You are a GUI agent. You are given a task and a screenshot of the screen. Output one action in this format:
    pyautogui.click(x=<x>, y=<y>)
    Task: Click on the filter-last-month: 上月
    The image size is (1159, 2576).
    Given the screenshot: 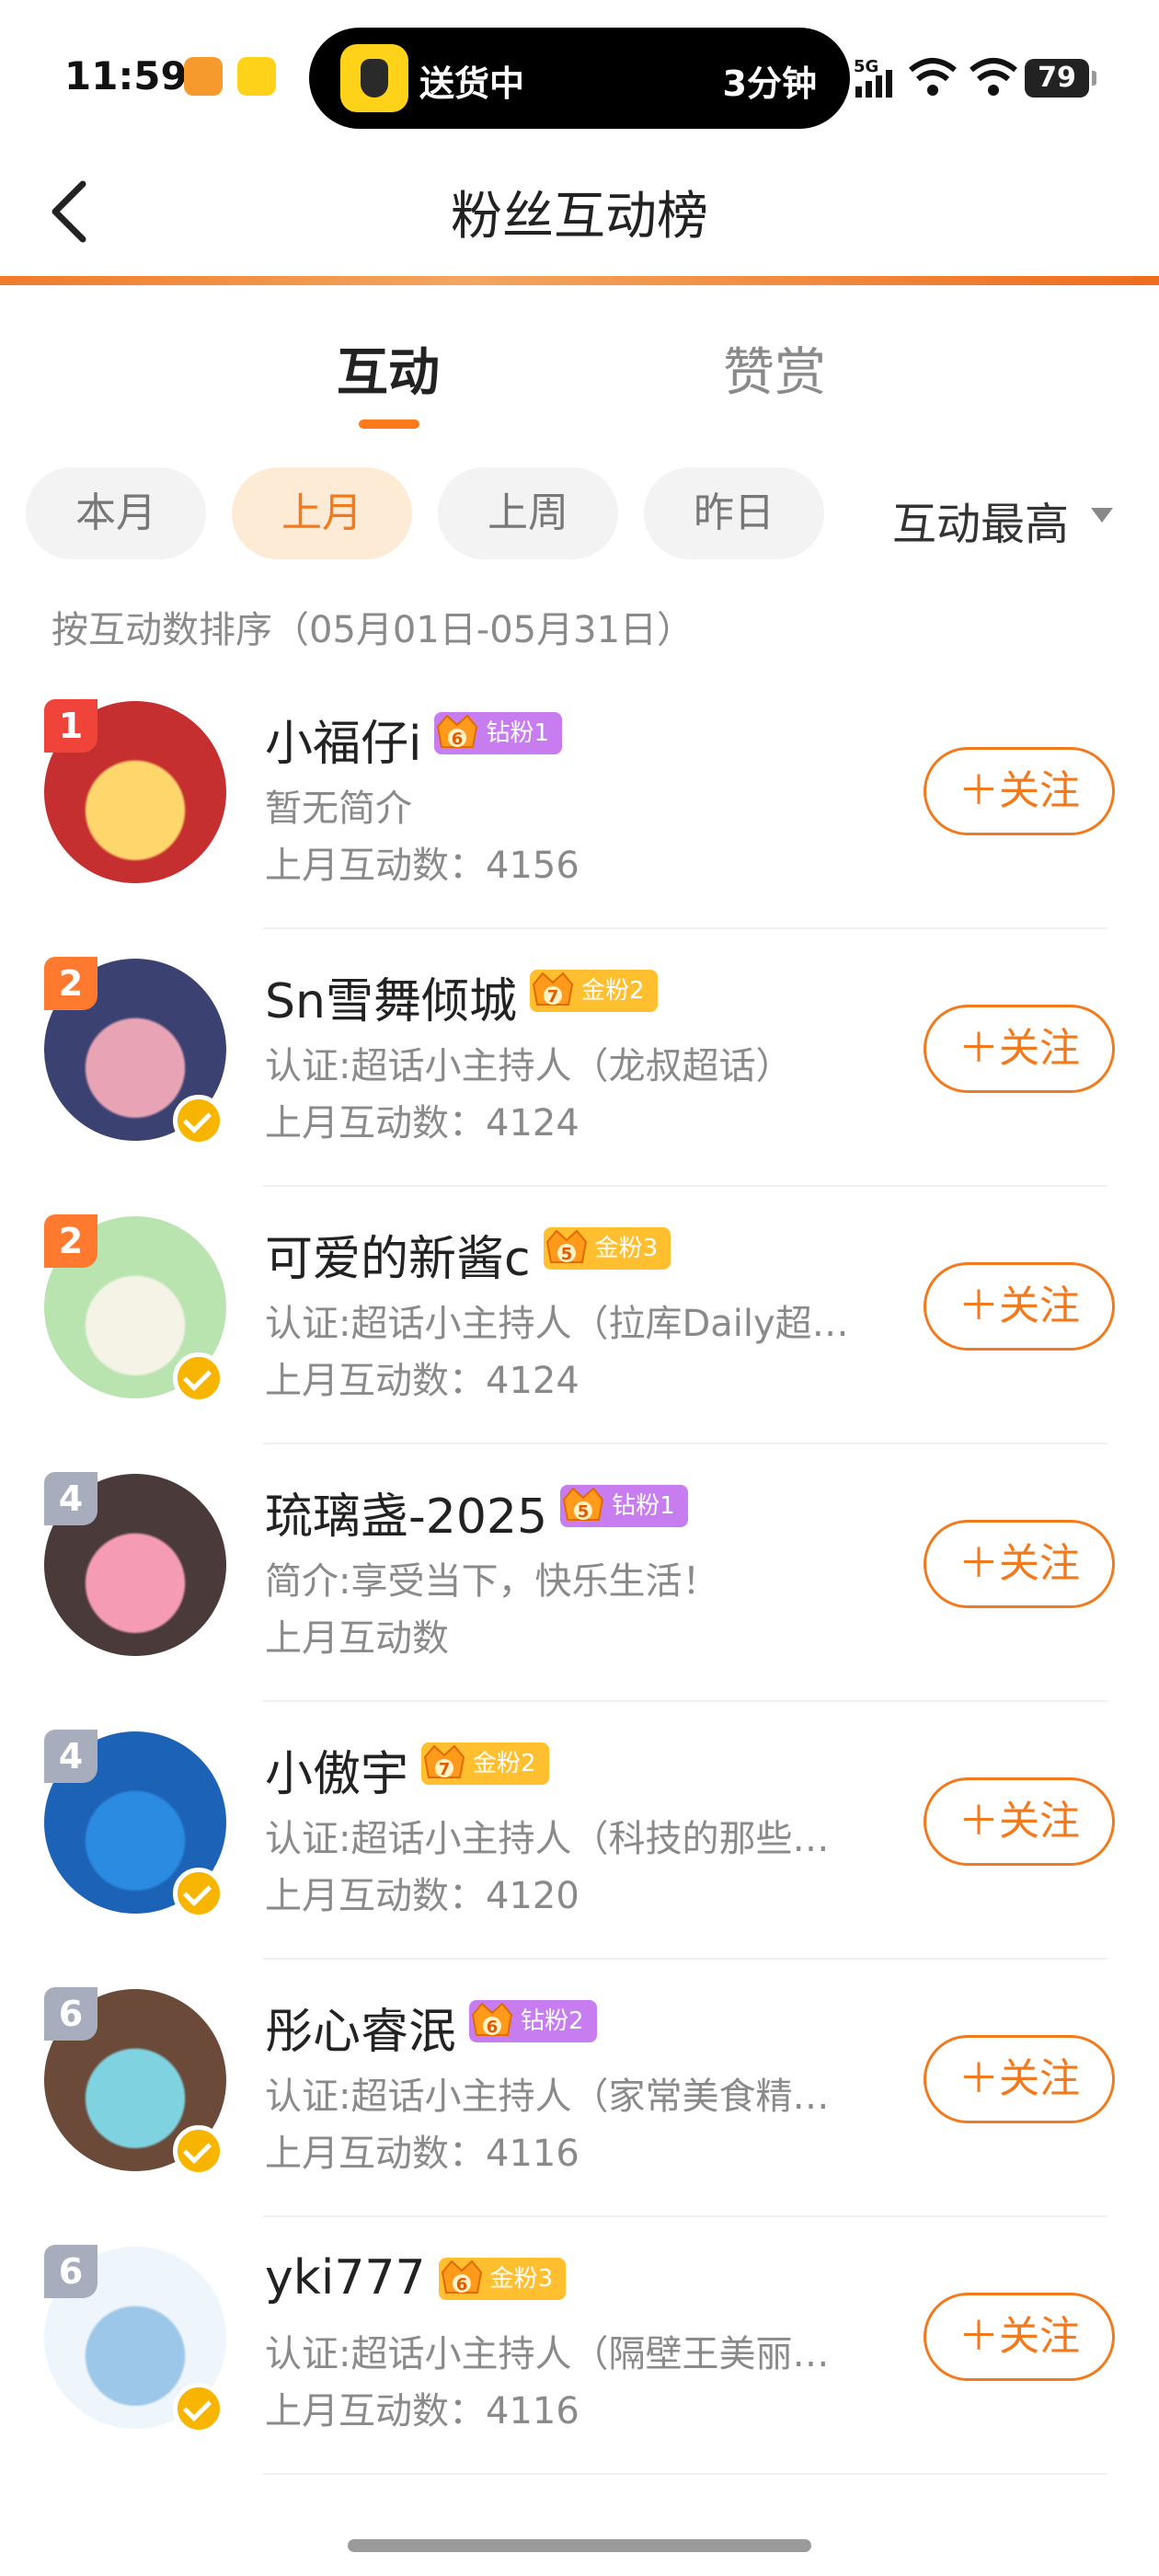 What is the action you would take?
    pyautogui.click(x=322, y=513)
    